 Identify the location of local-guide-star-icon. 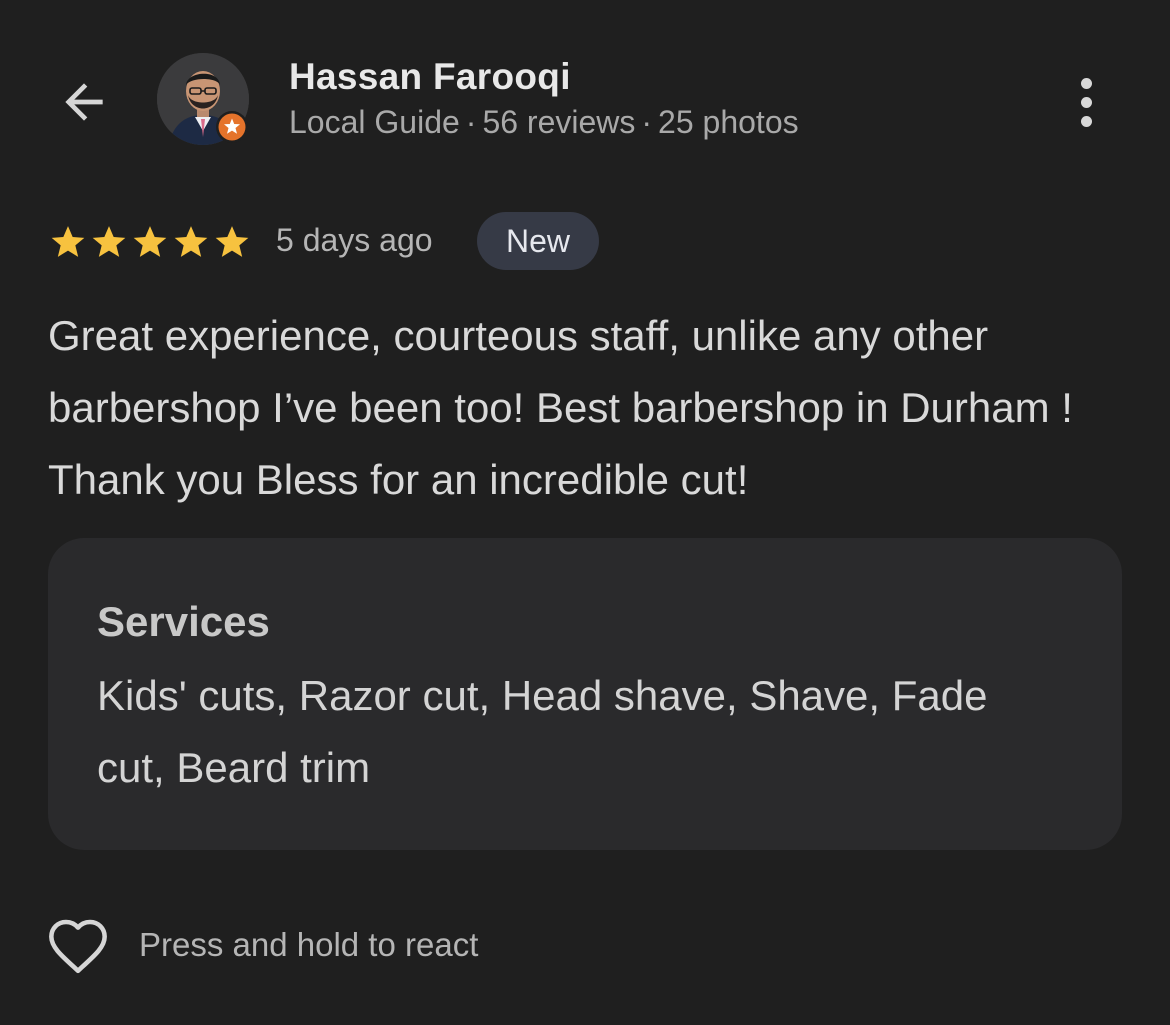
(232, 127).